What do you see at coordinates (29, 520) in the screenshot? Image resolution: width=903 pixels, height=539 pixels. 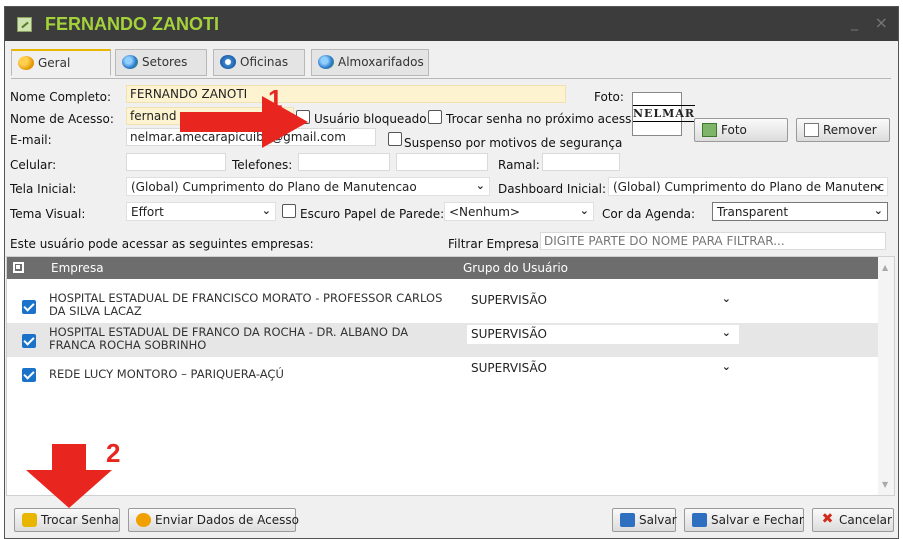 I see `padlock-icon` at bounding box center [29, 520].